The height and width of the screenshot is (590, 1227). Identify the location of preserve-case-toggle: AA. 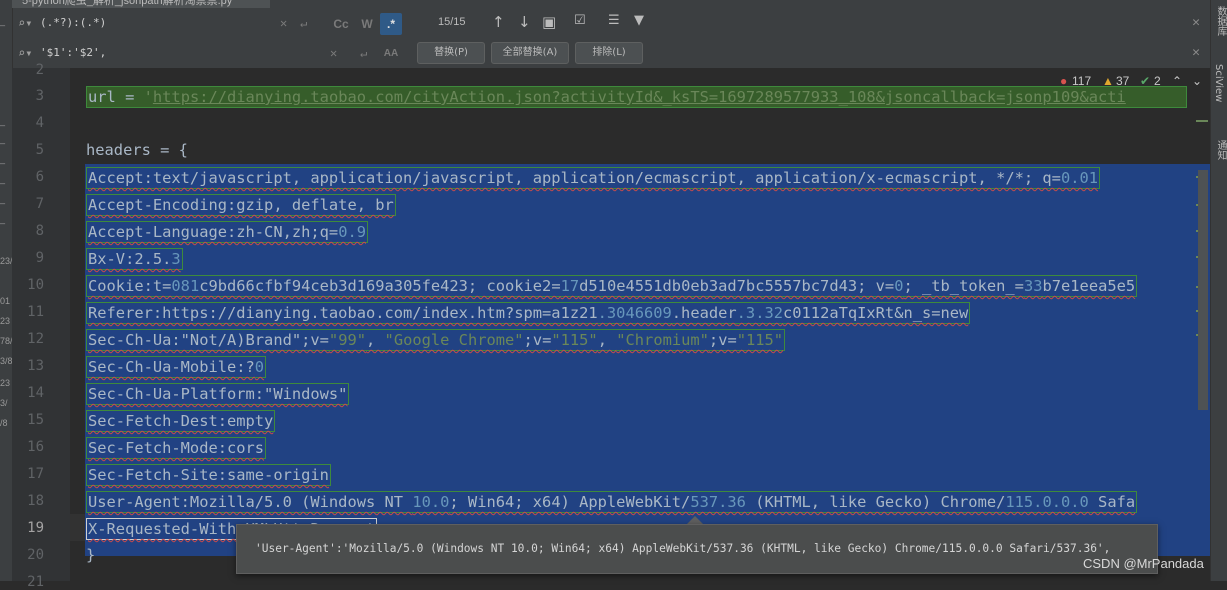
(391, 54).